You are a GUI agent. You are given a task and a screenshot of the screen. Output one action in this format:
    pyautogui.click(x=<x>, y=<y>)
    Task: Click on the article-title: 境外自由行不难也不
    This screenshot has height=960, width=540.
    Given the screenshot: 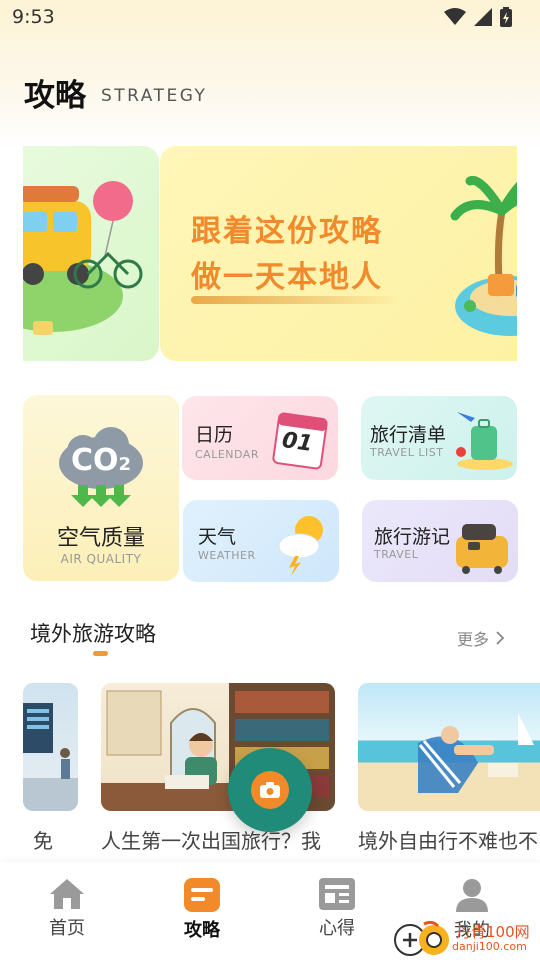 What is the action you would take?
    pyautogui.click(x=448, y=841)
    